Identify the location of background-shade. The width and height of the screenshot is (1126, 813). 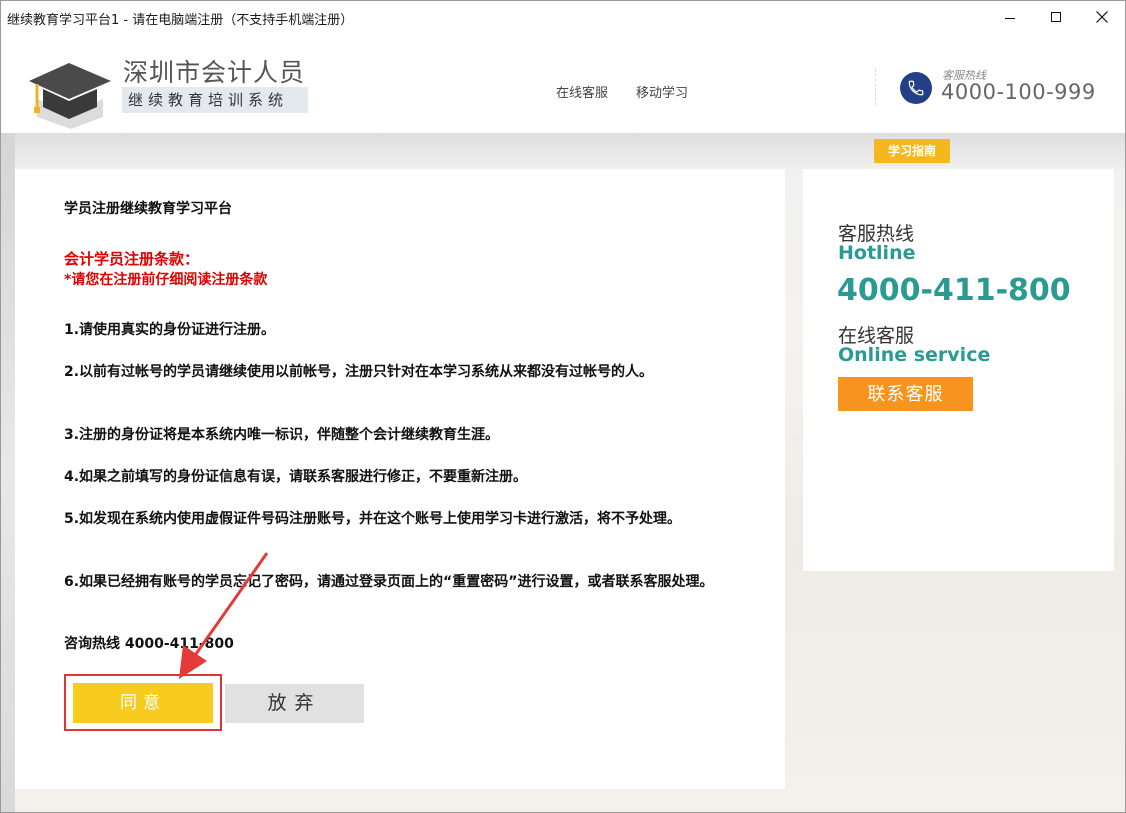
(8, 472).